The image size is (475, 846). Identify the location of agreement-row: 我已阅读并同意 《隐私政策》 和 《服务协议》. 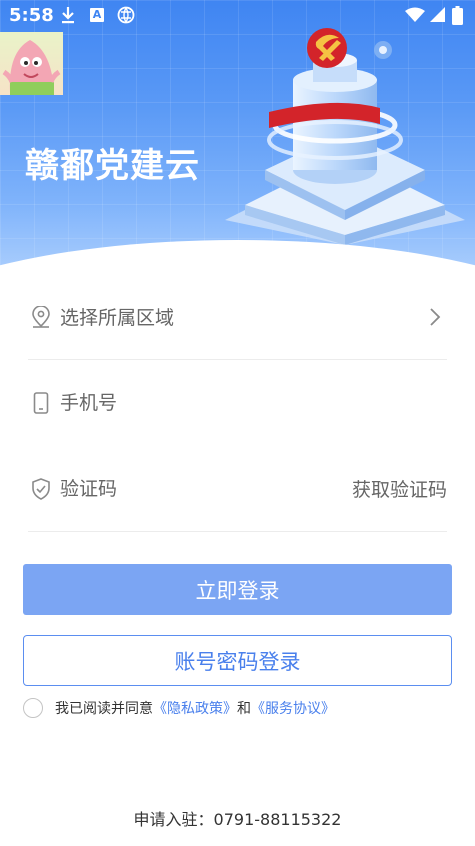
(179, 708).